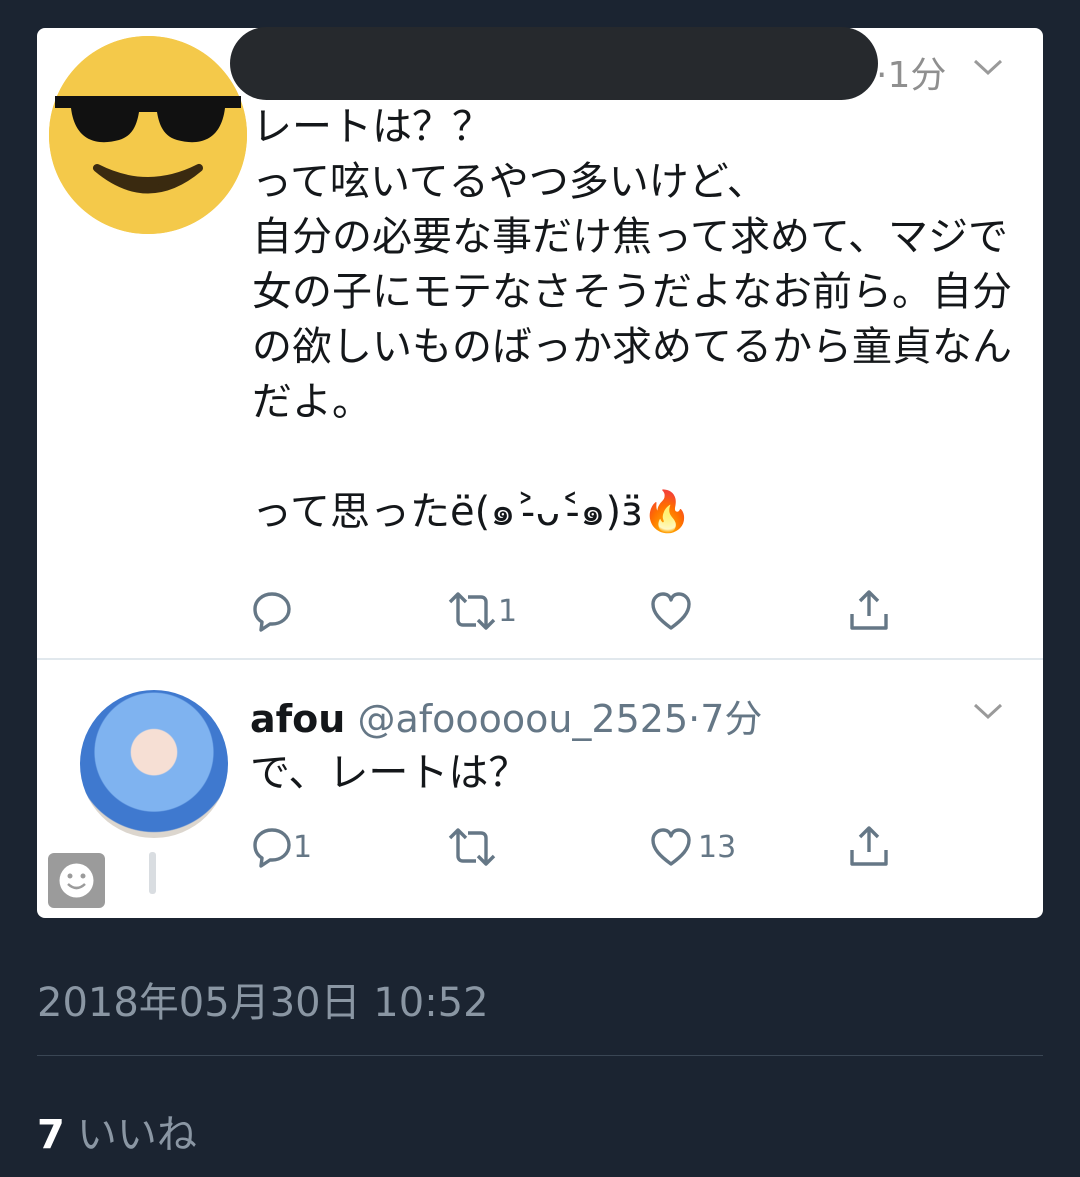  I want to click on smiley-icon, so click(76, 880).